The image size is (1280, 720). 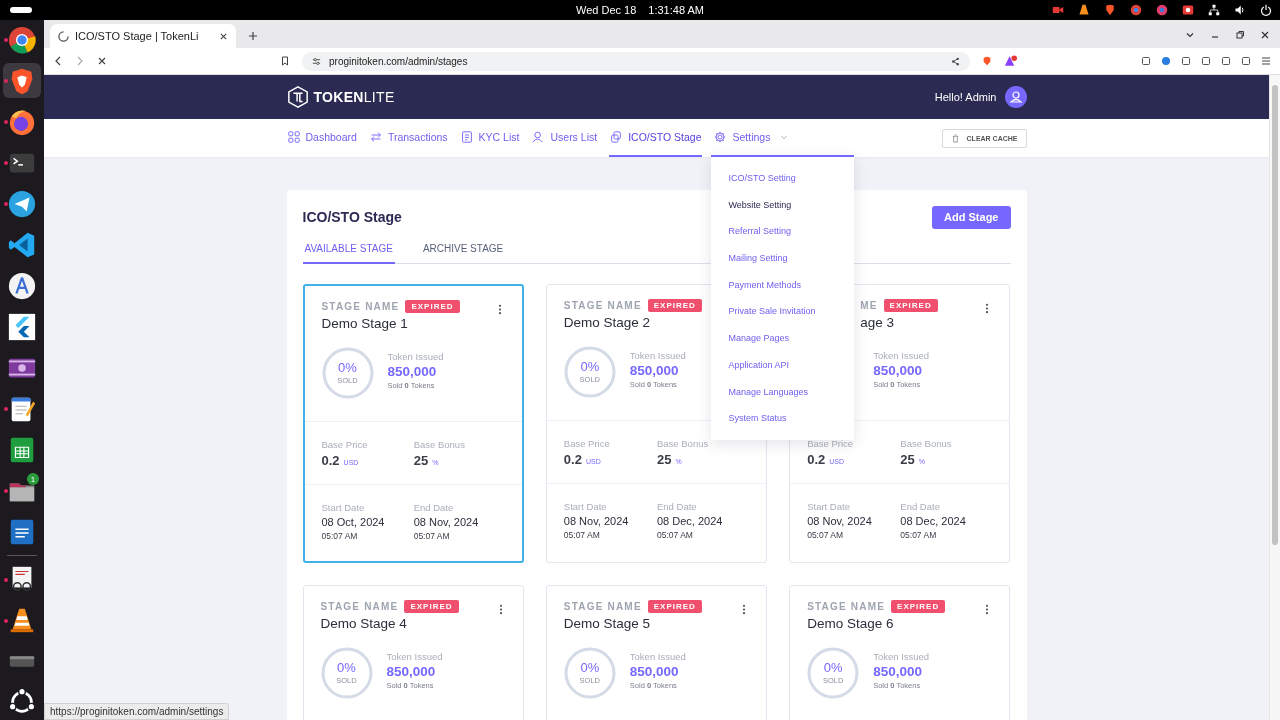 I want to click on end-date: 08 Dec, 2024, so click(x=690, y=521).